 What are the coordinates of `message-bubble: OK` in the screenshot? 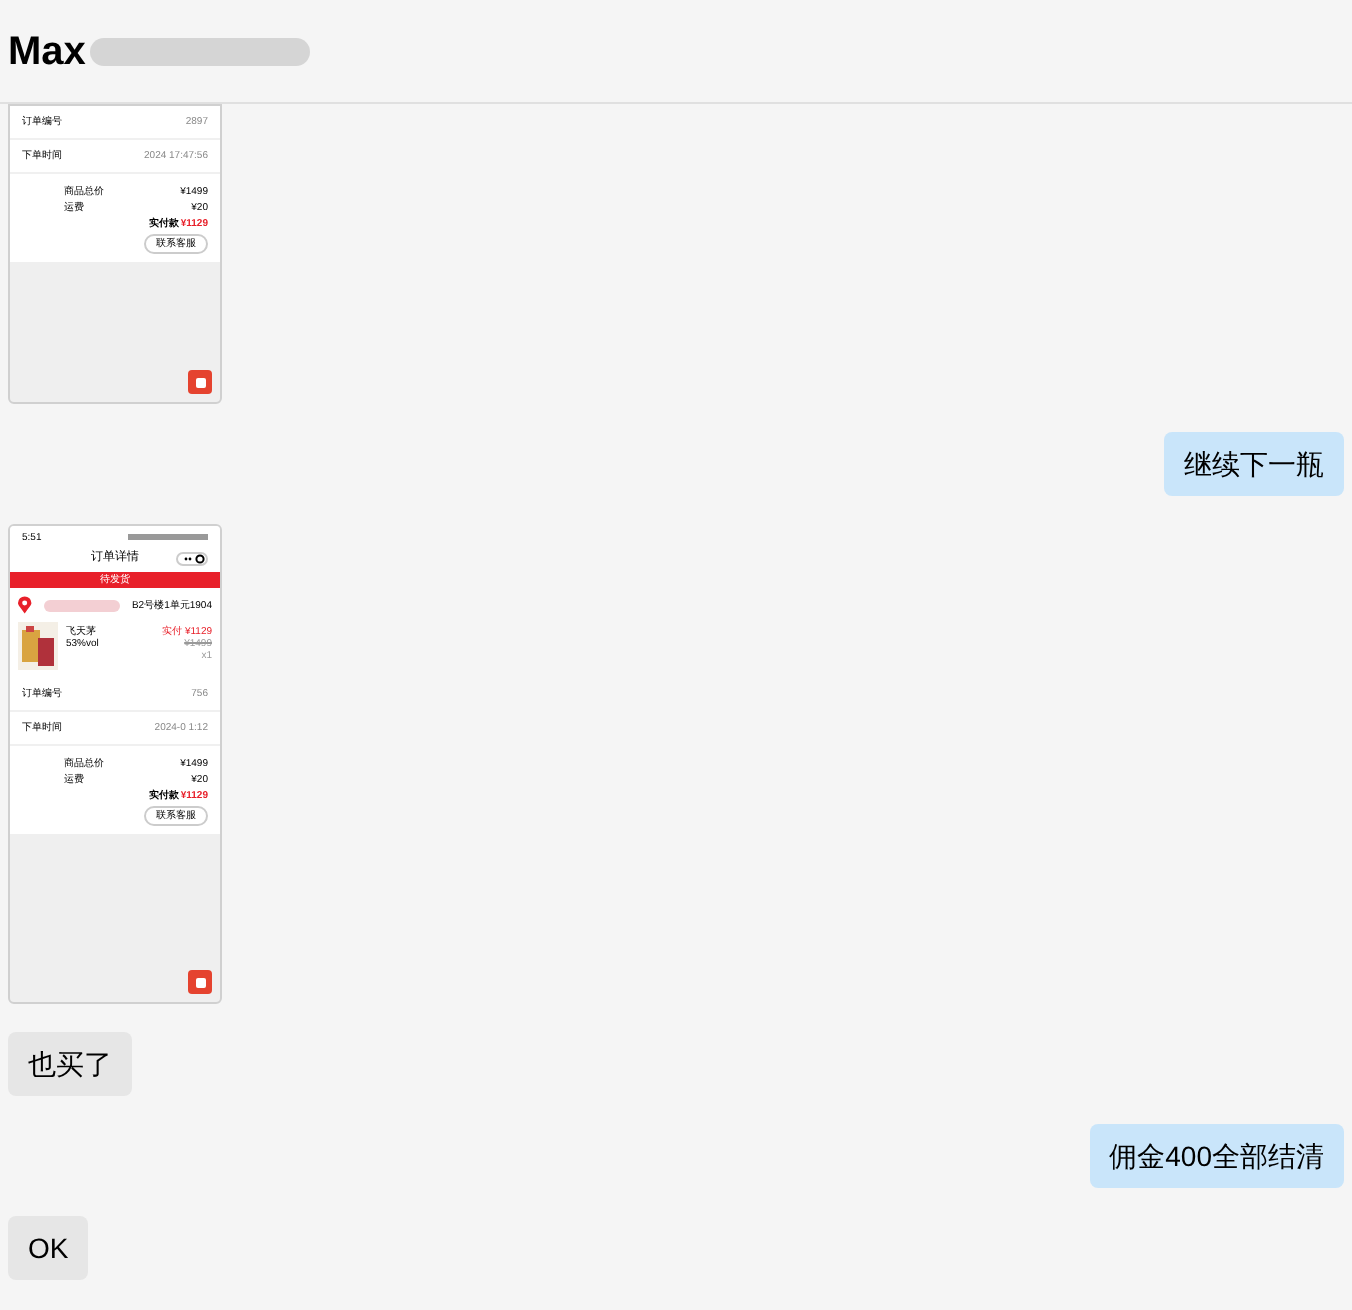 It's located at (48, 1248).